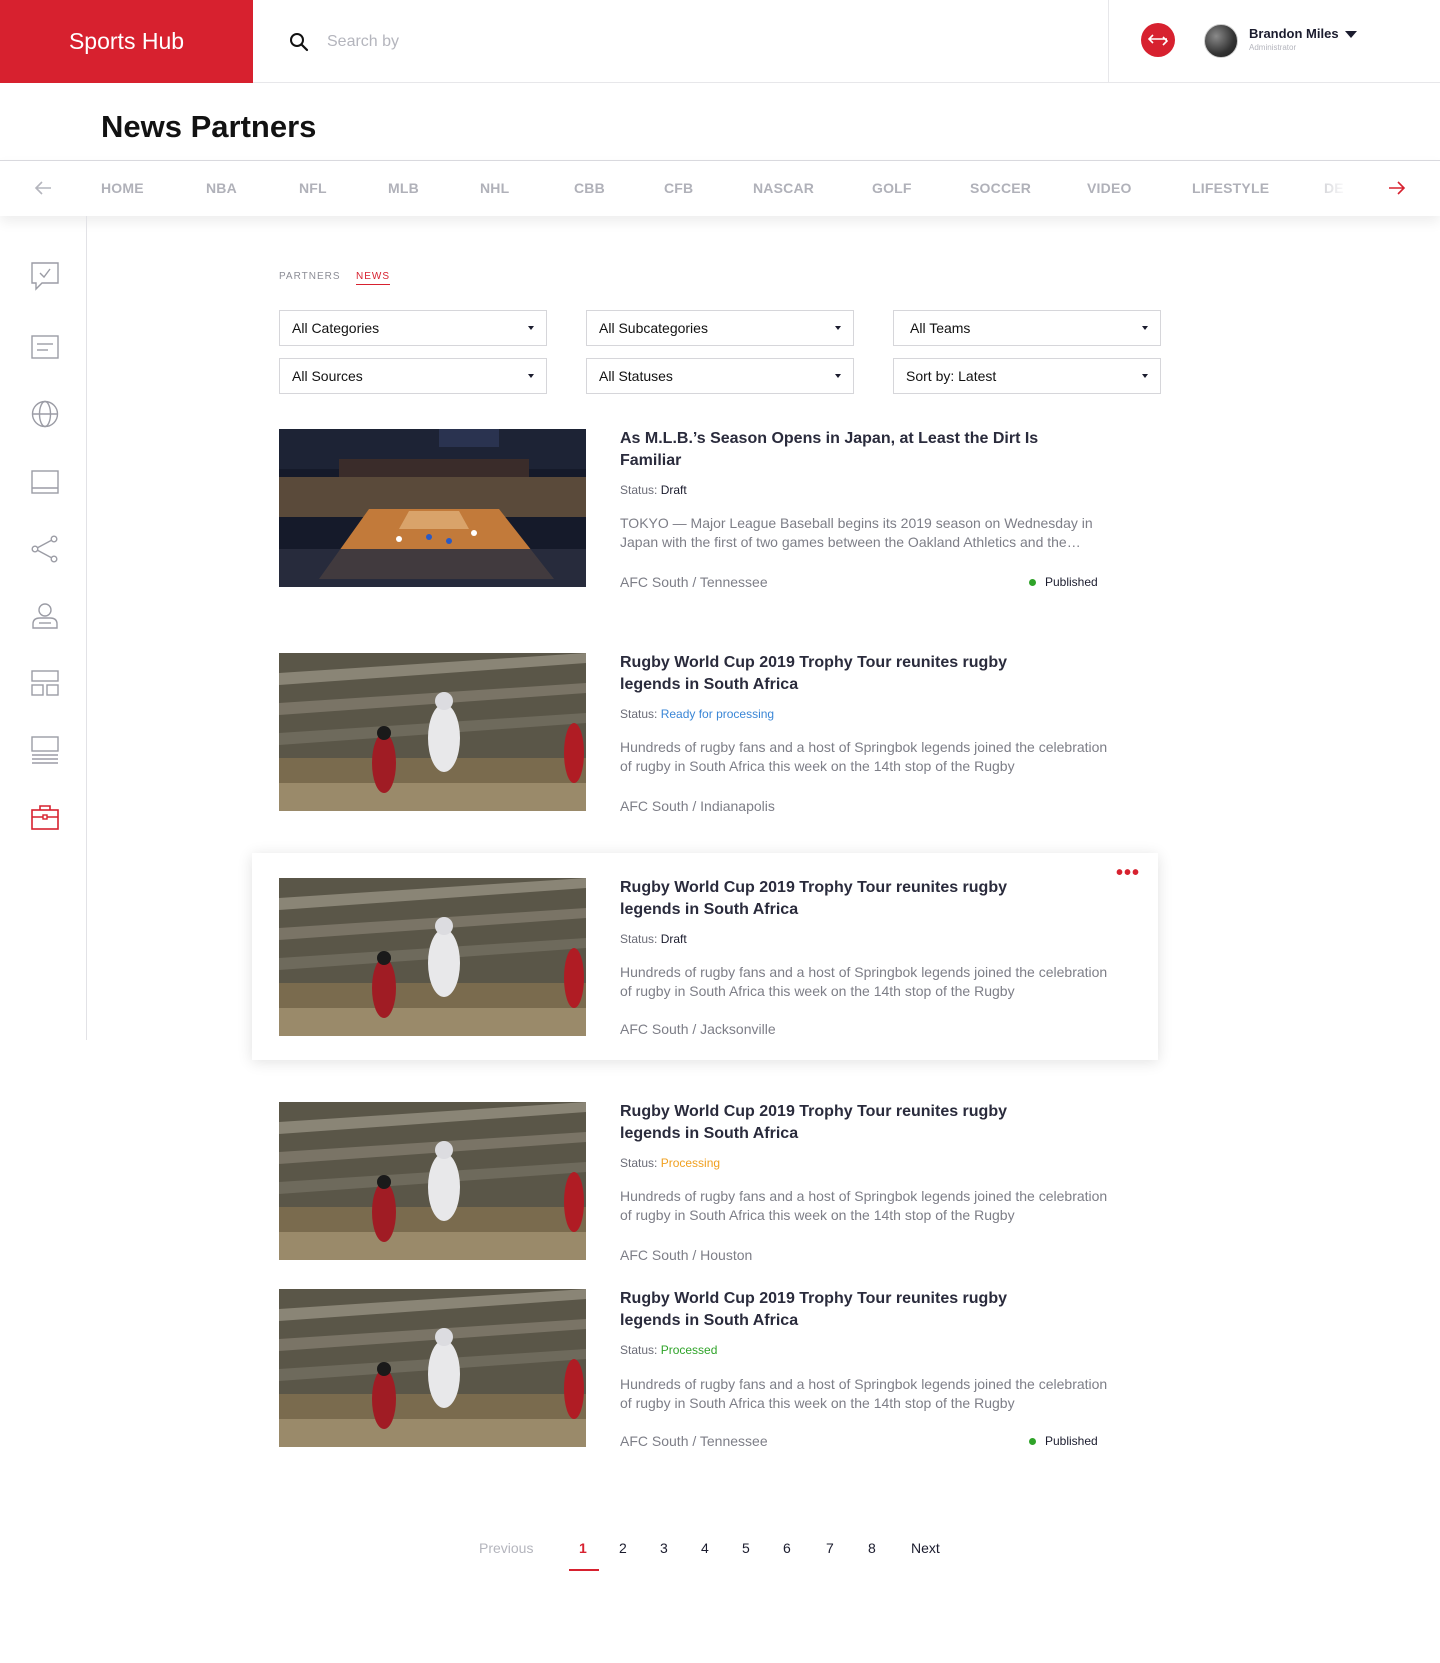  Describe the element at coordinates (830, 1548) in the screenshot. I see `pagination-page-7: 7` at that location.